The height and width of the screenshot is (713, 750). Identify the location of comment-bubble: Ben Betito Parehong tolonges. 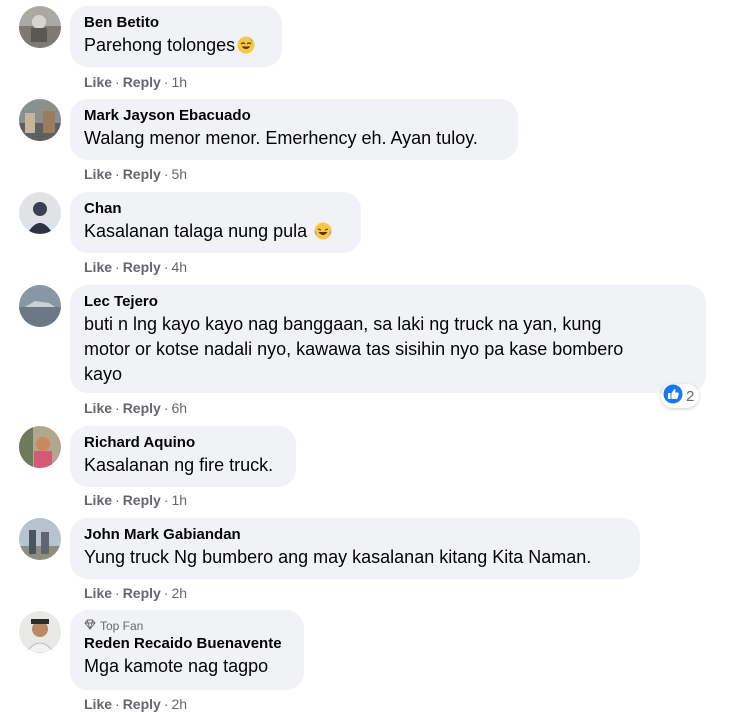
(176, 36).